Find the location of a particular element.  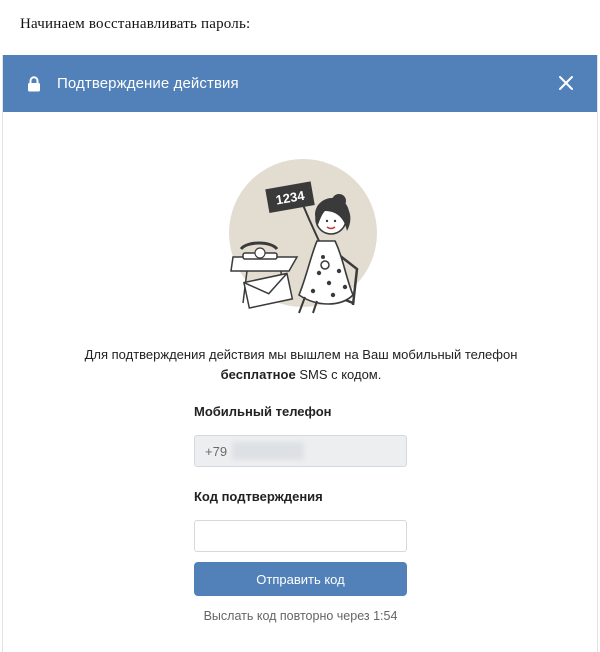

dialog-title: Подтверждение действия is located at coordinates (148, 83).